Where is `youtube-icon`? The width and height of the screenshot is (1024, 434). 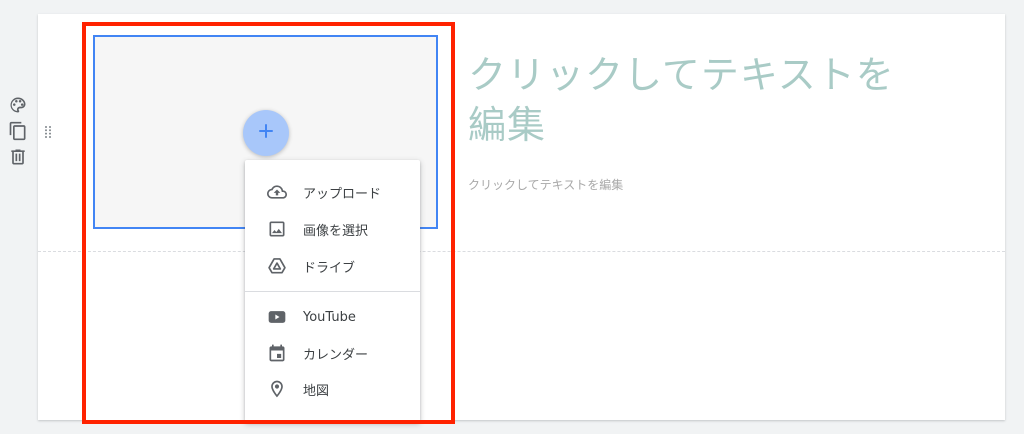
youtube-icon is located at coordinates (277, 317).